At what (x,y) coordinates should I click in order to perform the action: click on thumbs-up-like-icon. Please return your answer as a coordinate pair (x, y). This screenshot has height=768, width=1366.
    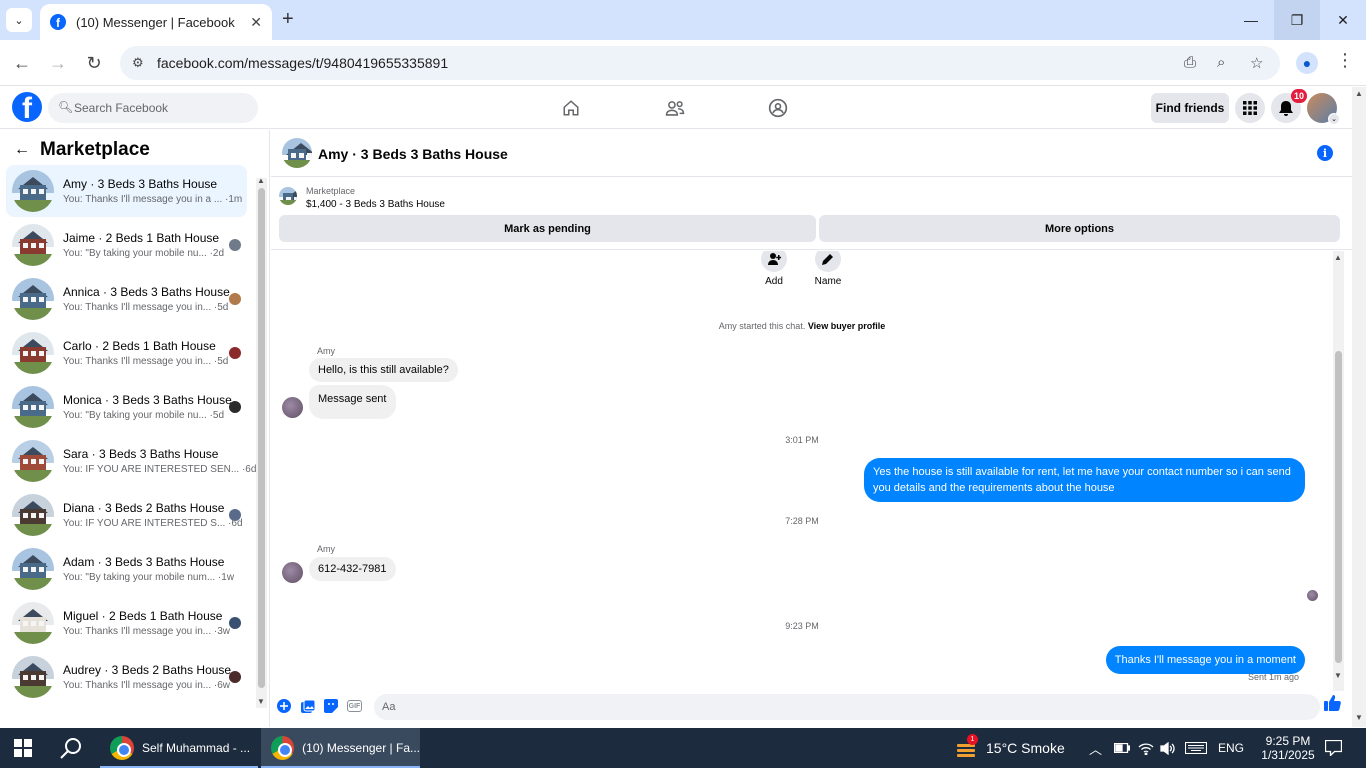
    Looking at the image, I should click on (1332, 705).